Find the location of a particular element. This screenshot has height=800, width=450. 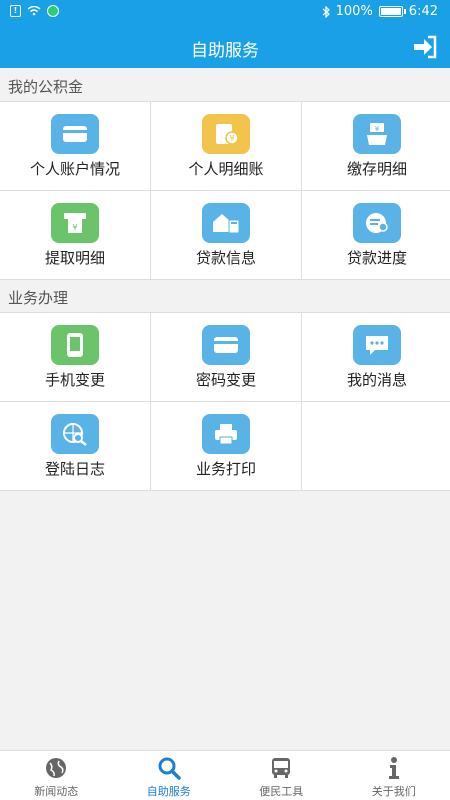

grid-item-withdraw-detail: ¥ 提取明细 is located at coordinates (75, 235).